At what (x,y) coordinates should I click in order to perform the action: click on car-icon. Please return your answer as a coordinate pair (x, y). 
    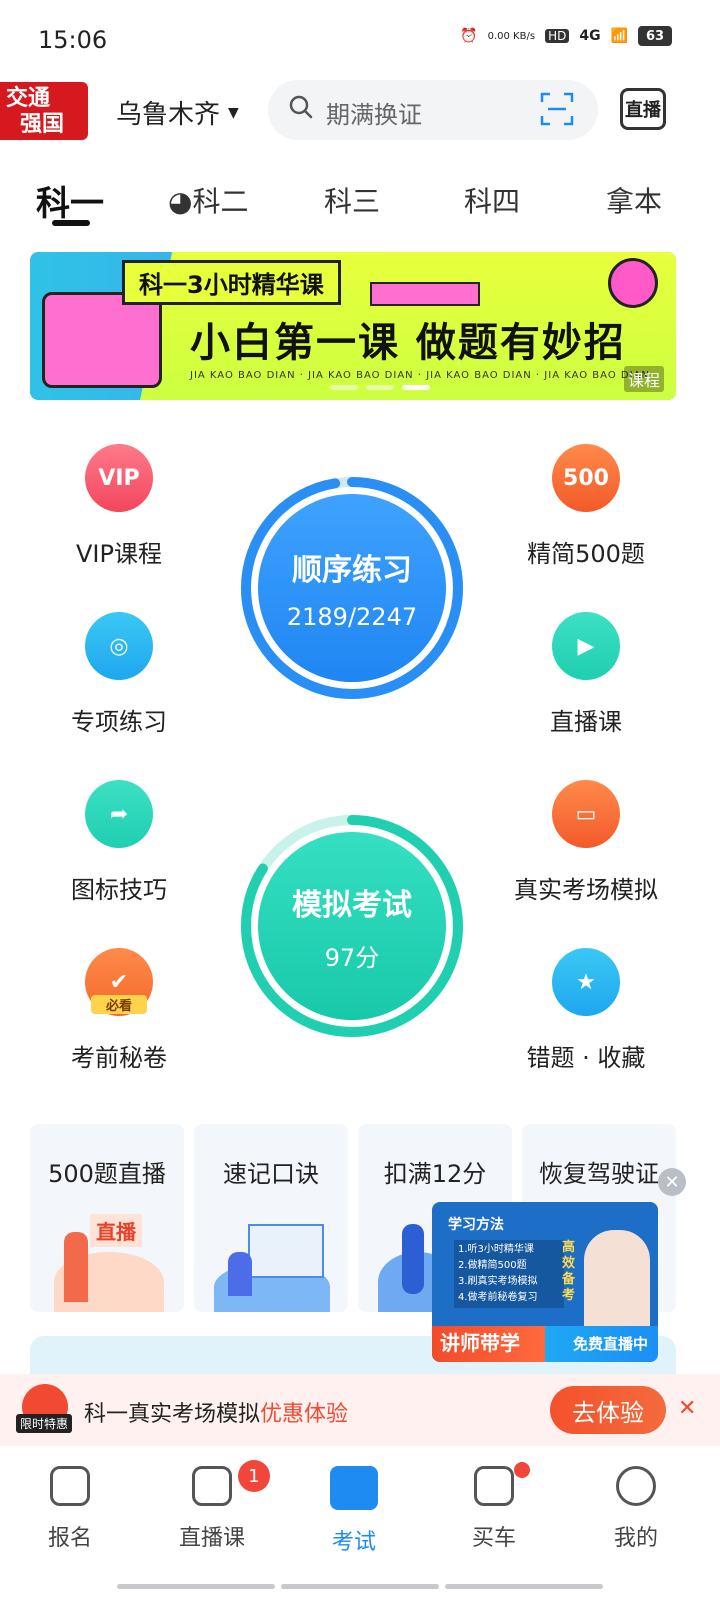
    Looking at the image, I should click on (494, 1486).